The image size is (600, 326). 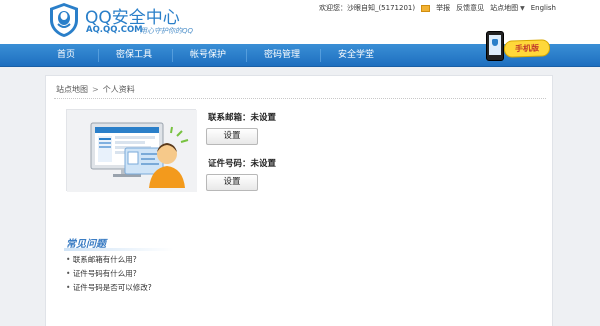 What do you see at coordinates (527, 48) in the screenshot?
I see `mobile-version-badge: 手机版` at bounding box center [527, 48].